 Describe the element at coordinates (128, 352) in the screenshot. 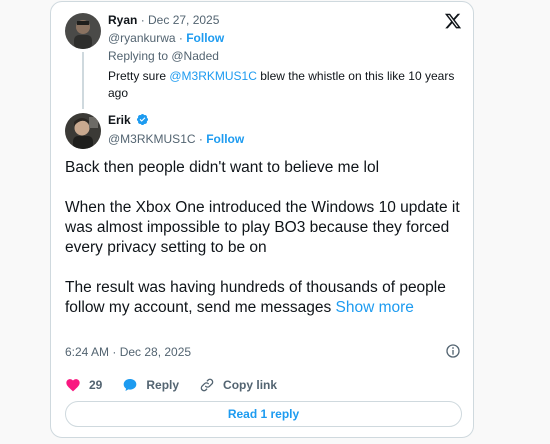

I see `tweet-timestamp: 6:24 AM · Dec 28, 2025` at that location.